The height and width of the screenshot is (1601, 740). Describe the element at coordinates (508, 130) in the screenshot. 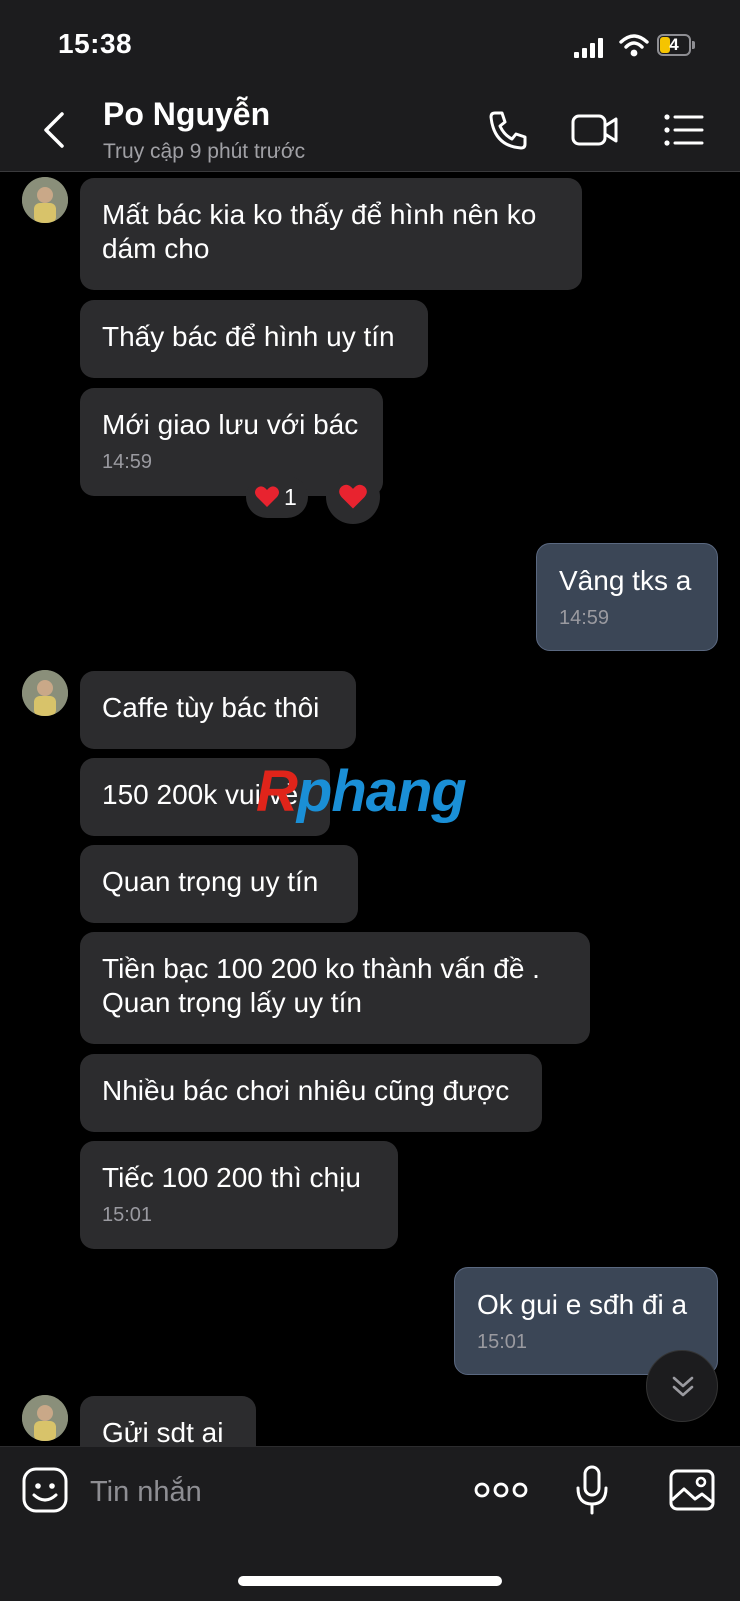

I see `phone-icon` at that location.